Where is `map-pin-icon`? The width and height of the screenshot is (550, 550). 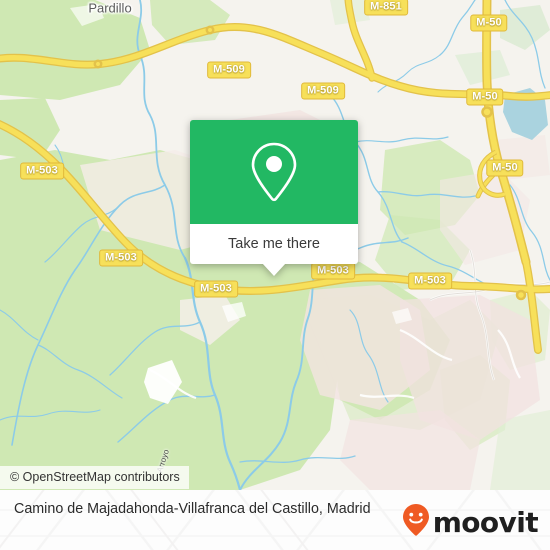 map-pin-icon is located at coordinates (274, 172).